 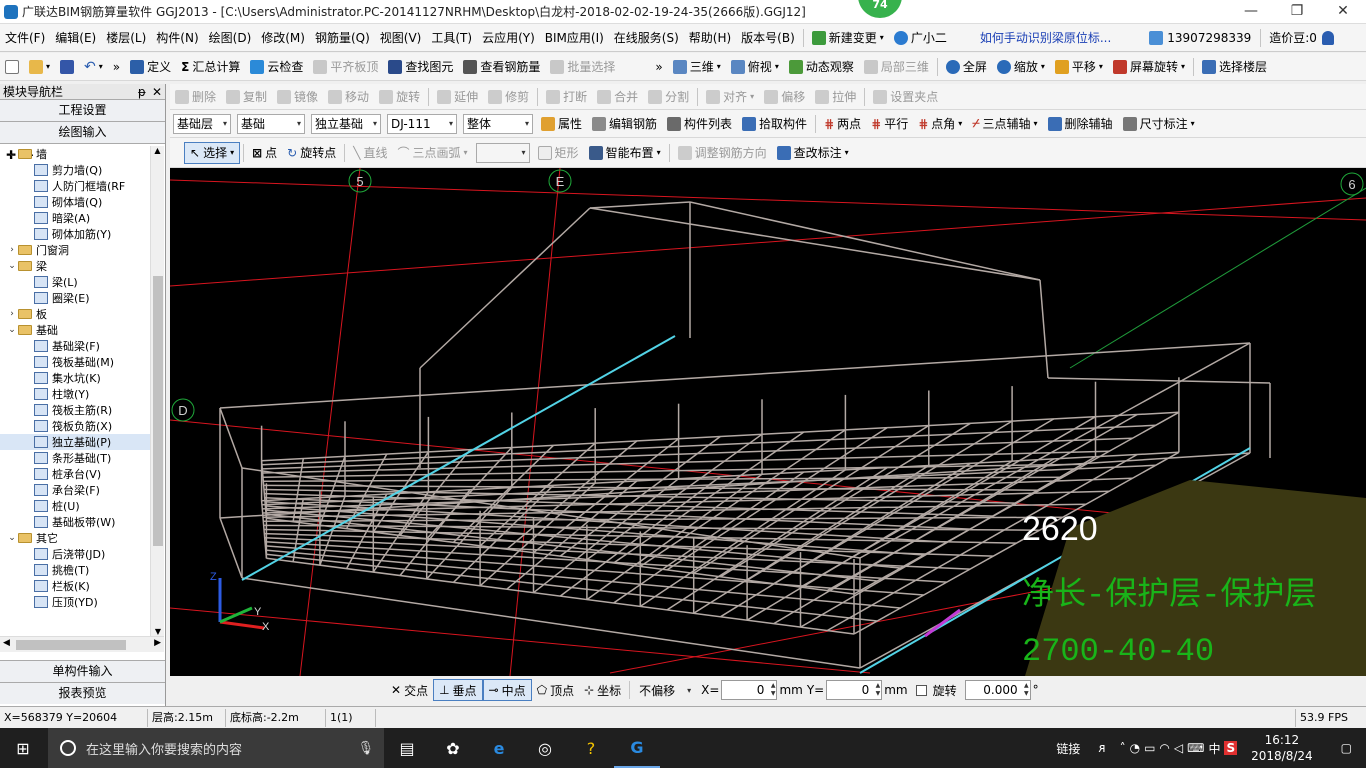 What do you see at coordinates (177, 37) in the screenshot?
I see `menu-component: 构件(N)` at bounding box center [177, 37].